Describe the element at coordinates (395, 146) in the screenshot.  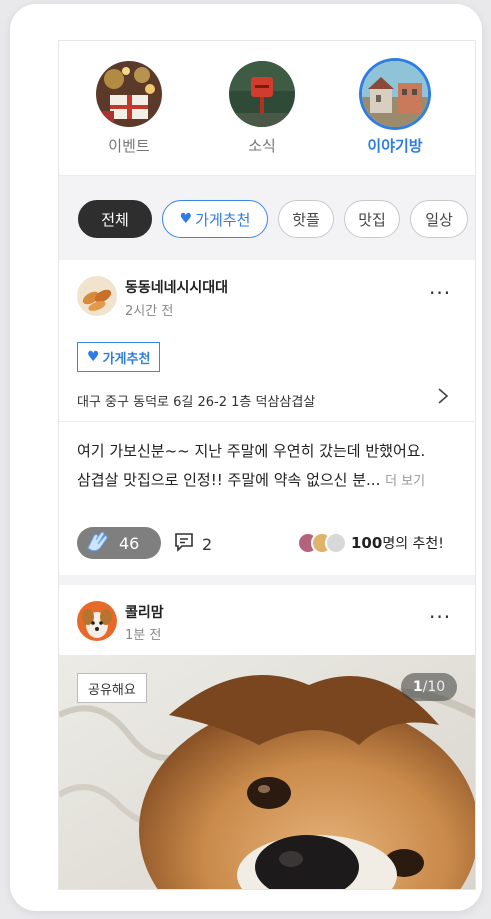
I see `category-label-story-room: 이야기방` at that location.